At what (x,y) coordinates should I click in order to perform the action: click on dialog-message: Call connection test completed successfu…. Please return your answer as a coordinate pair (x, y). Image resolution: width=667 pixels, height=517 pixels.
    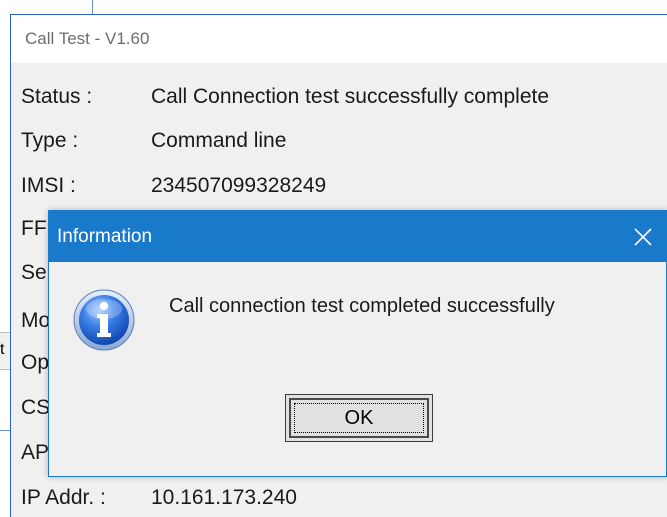
    Looking at the image, I should click on (362, 306).